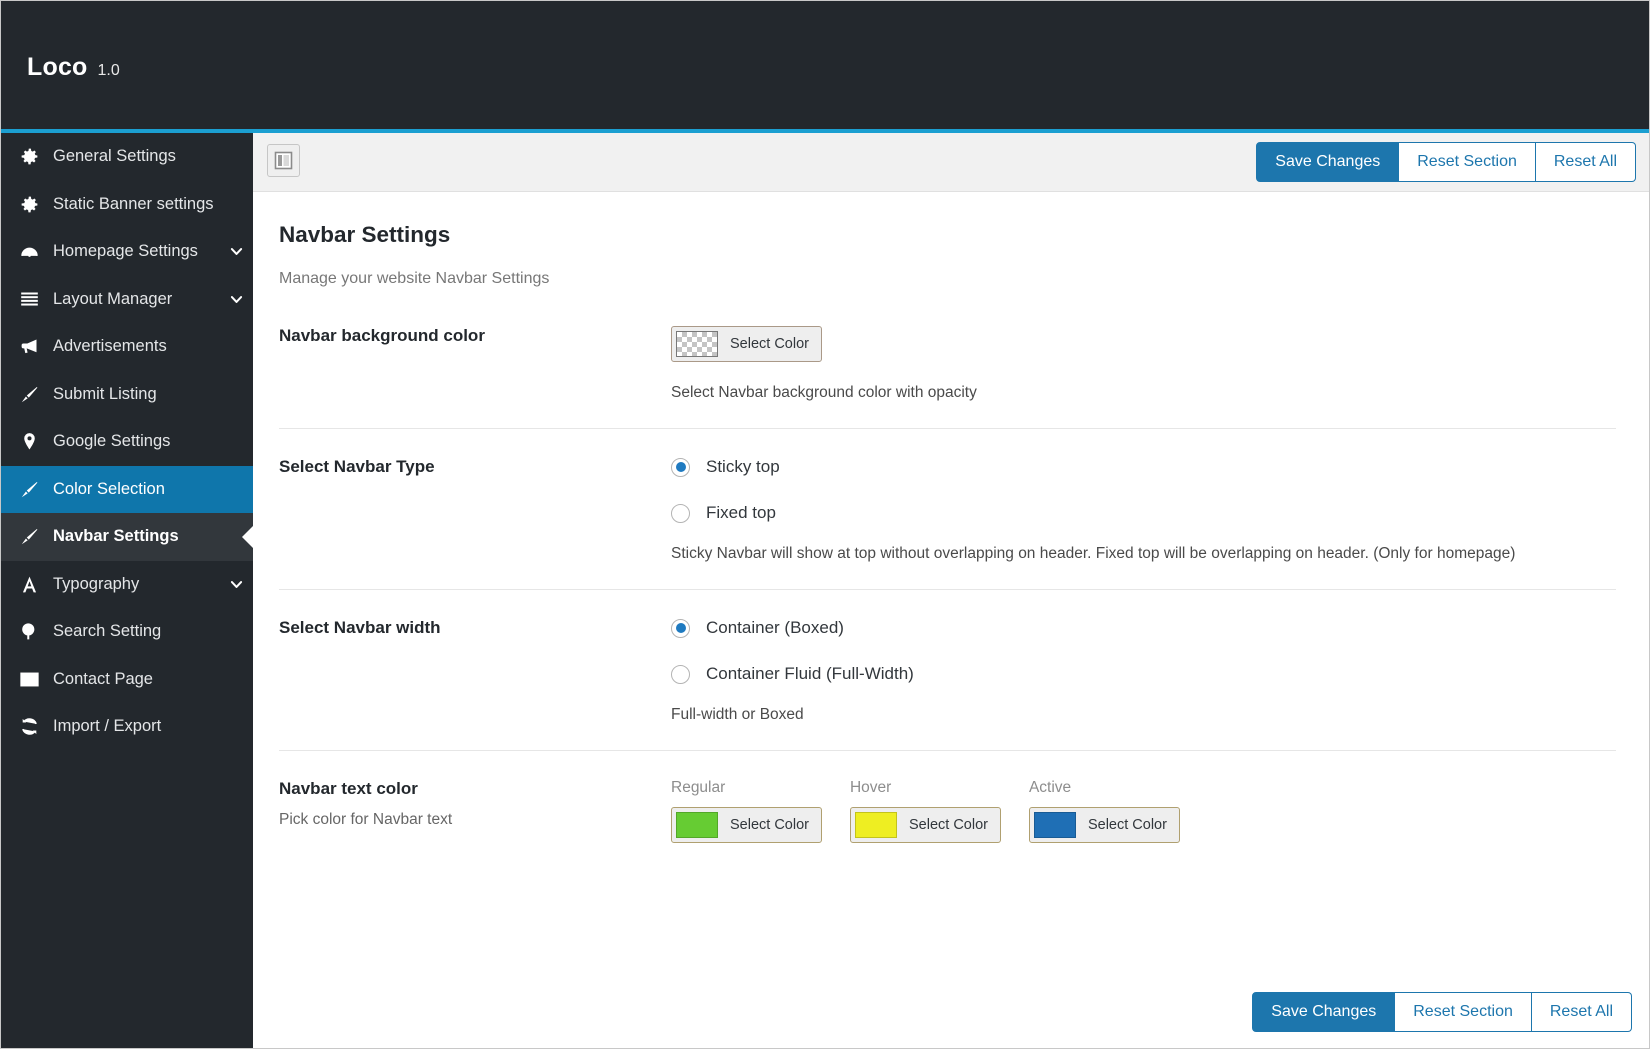 The height and width of the screenshot is (1049, 1650). I want to click on text-color-picker-button-regular: Select Color, so click(746, 825).